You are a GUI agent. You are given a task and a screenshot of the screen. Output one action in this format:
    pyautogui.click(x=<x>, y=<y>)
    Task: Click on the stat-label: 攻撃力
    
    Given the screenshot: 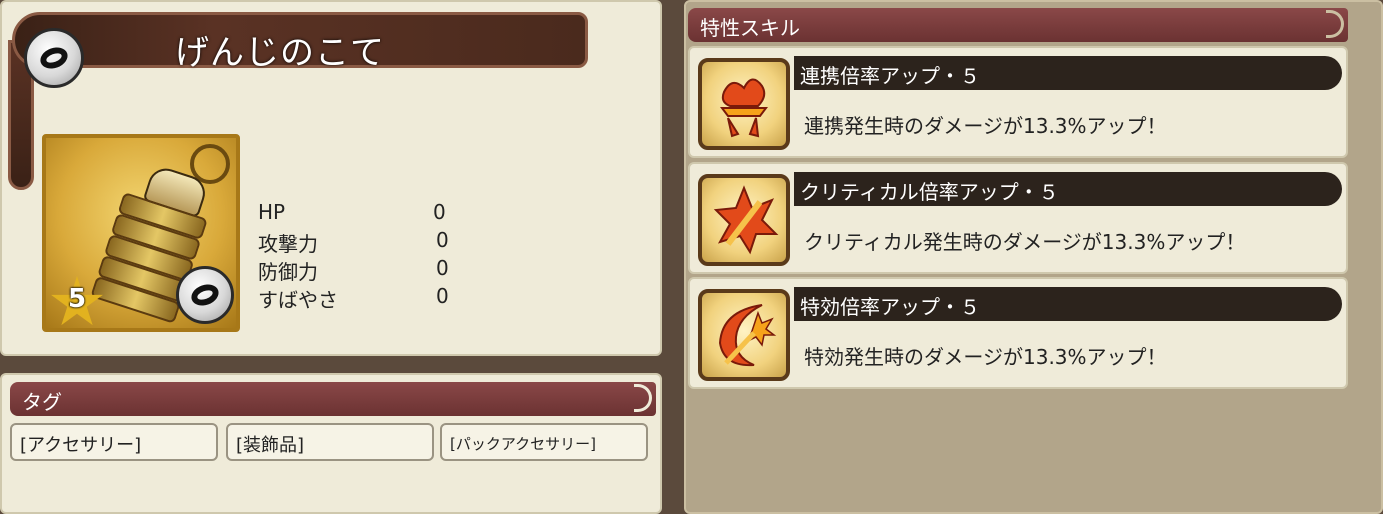 What is the action you would take?
    pyautogui.click(x=288, y=244)
    